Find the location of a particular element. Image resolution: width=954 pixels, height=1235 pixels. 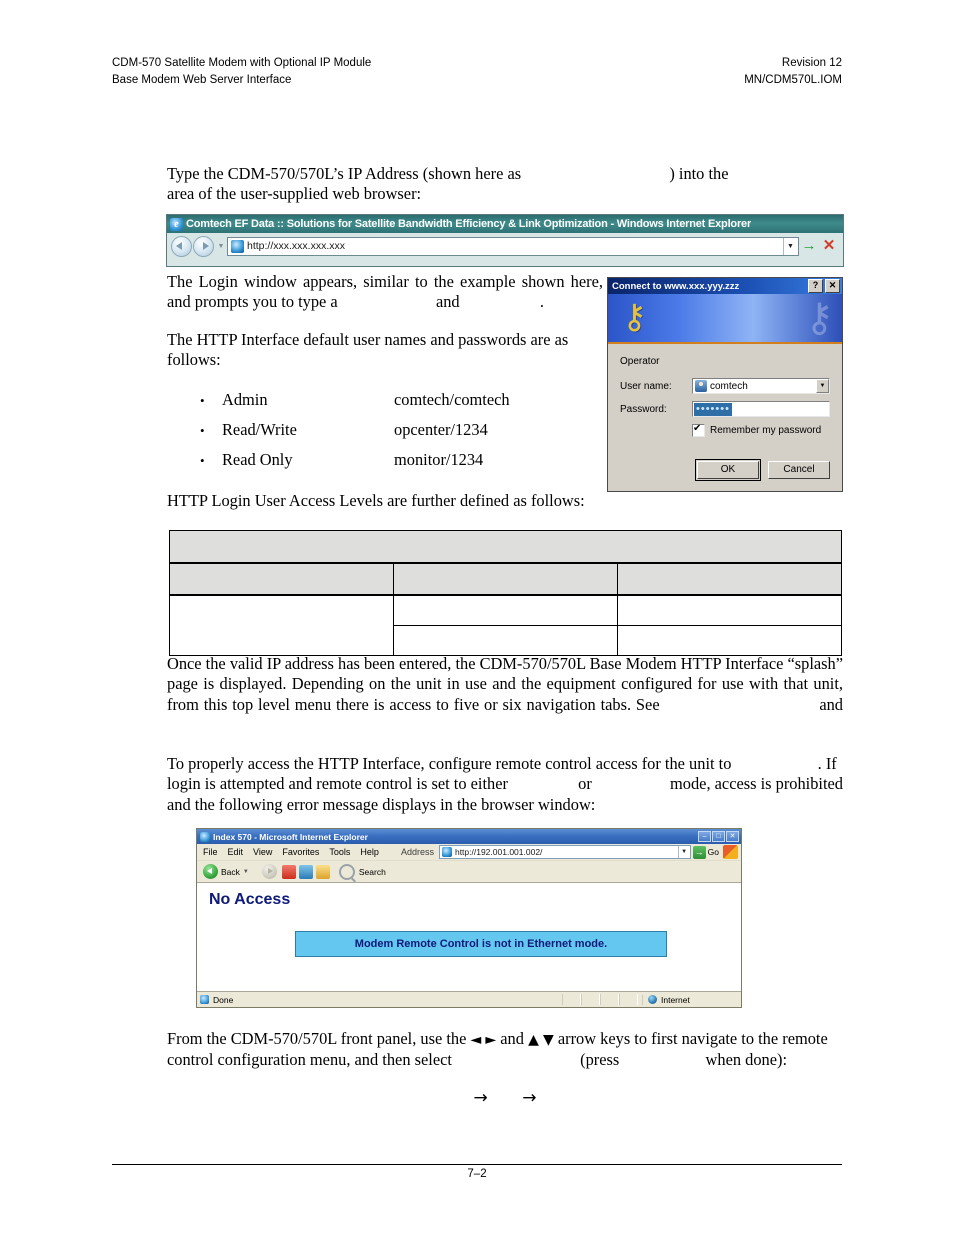

login-dialog-title: Connect to www.xxx.yyy.zzz is located at coordinates (676, 286).